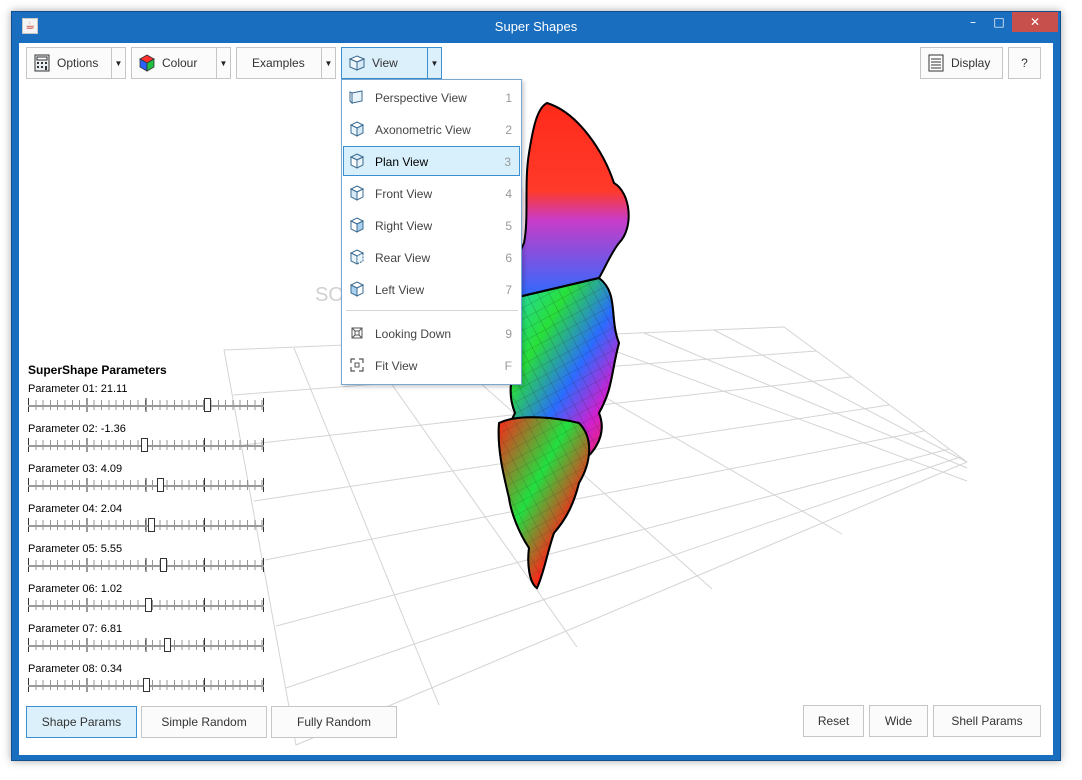 The width and height of the screenshot is (1082, 780). I want to click on menu-item-label: Fit View, so click(396, 366).